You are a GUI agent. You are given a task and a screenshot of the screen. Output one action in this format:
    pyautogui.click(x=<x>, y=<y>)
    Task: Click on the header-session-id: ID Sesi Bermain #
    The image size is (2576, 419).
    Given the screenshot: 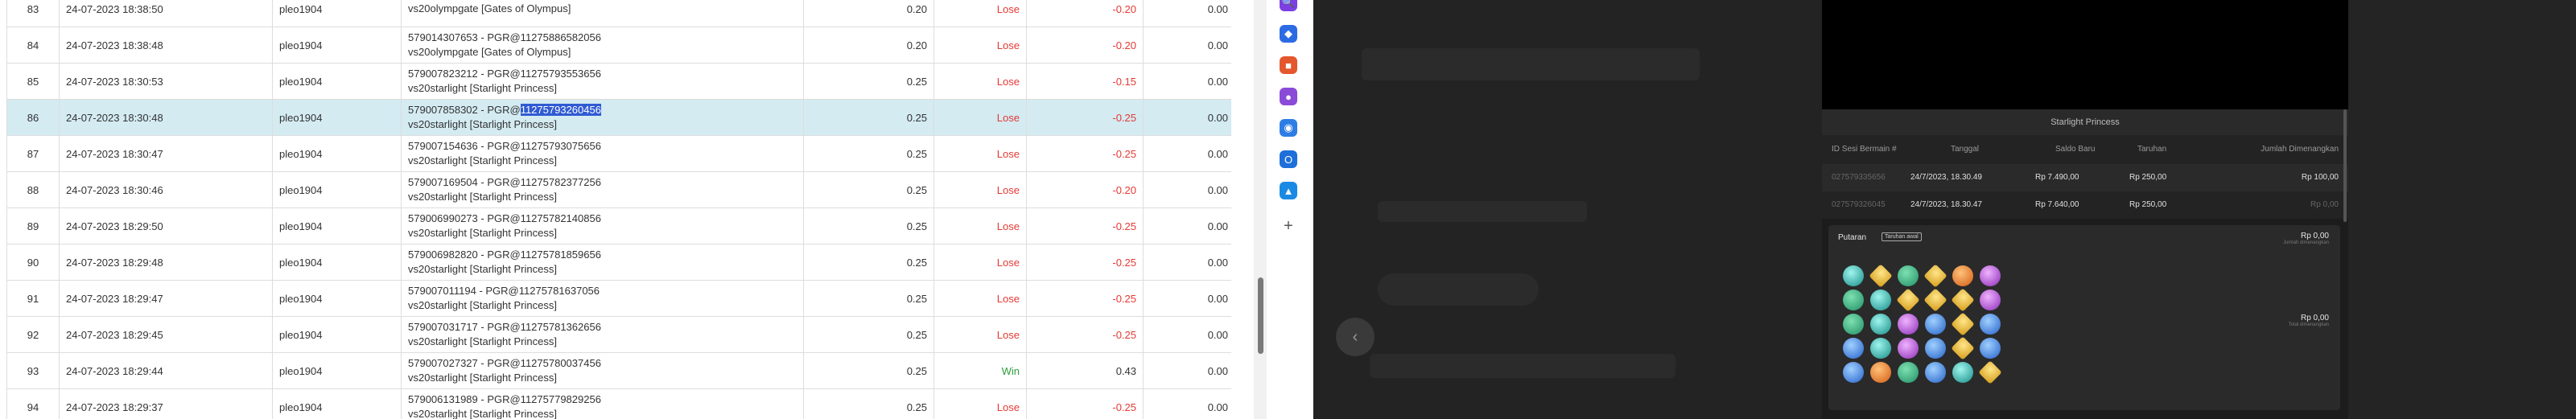 What is the action you would take?
    pyautogui.click(x=1864, y=149)
    